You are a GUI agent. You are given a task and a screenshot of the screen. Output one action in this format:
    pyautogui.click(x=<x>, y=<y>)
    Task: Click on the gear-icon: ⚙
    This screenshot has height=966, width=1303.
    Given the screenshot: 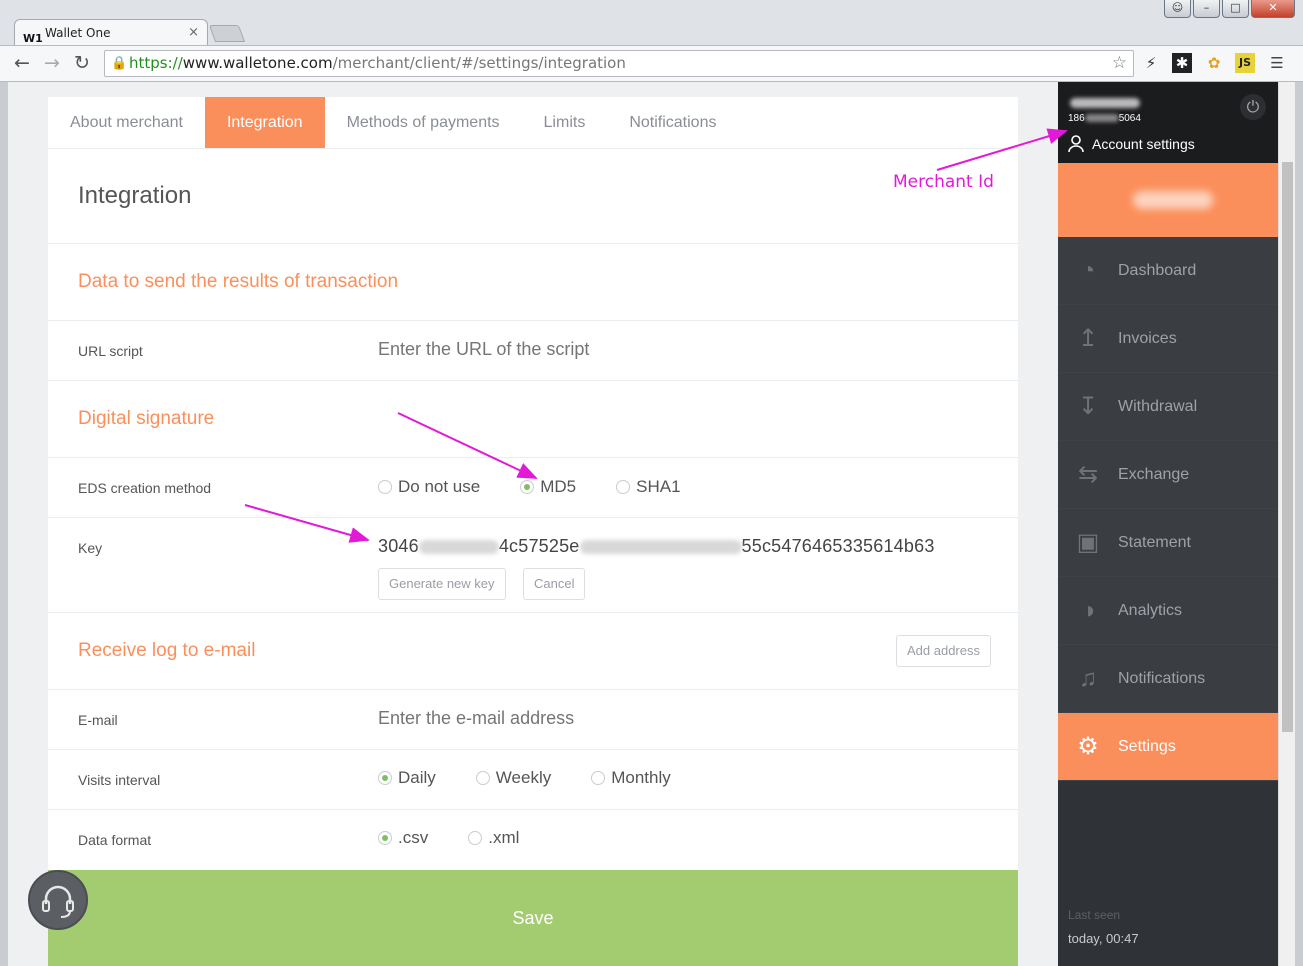 What is the action you would take?
    pyautogui.click(x=1088, y=746)
    